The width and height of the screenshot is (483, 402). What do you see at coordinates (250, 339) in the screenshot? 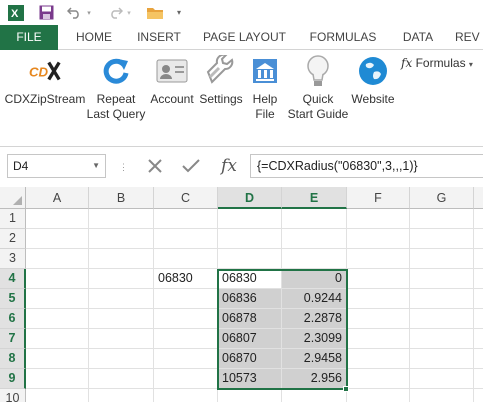
I see `cell-d7: 06807` at bounding box center [250, 339].